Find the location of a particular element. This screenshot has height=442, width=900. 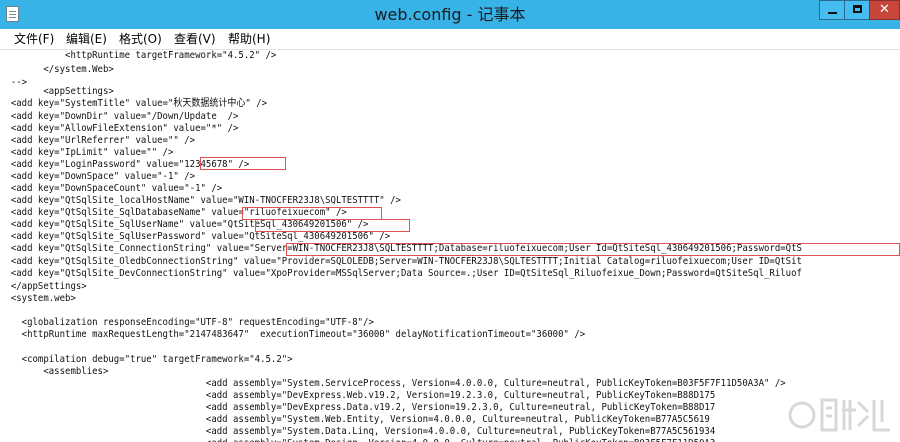

menu-format: 格式(O) is located at coordinates (140, 39).